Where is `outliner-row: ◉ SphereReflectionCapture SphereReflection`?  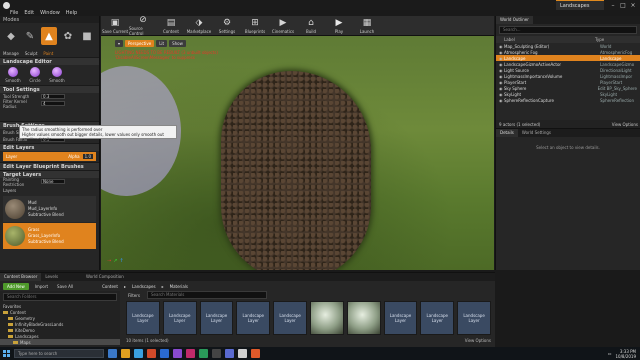
outliner-row: ◉ SphereReflectionCapture SphereReflection is located at coordinates (568, 100).